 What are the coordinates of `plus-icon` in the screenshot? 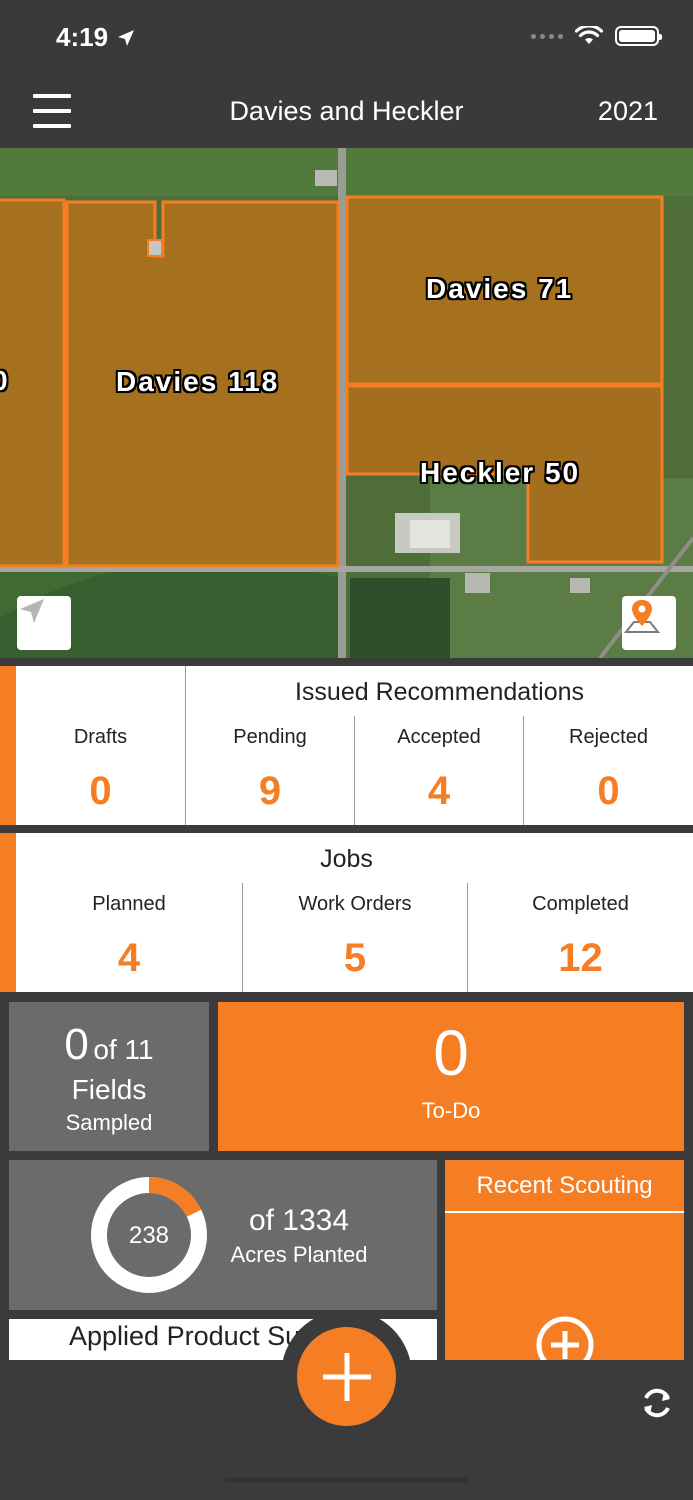 It's located at (346, 1376).